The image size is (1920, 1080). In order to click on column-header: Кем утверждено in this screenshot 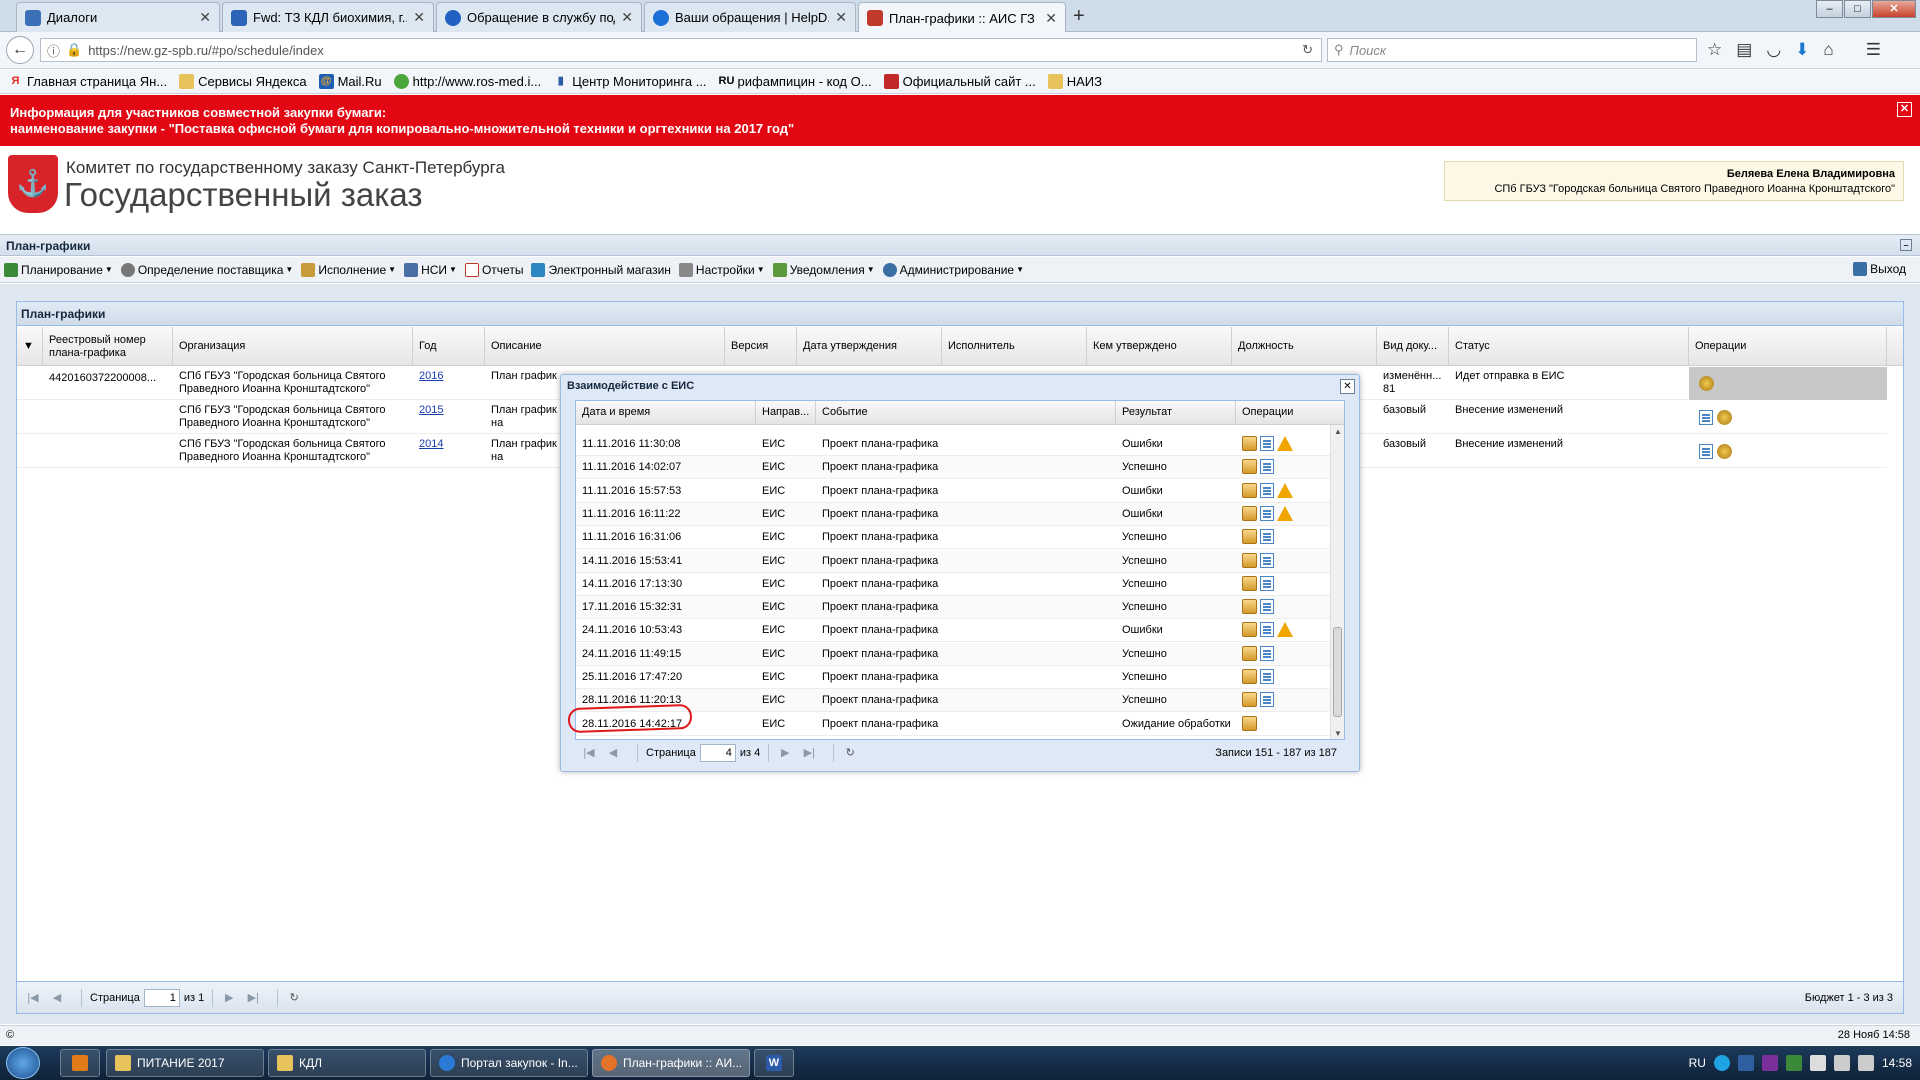, I will do `click(1159, 346)`.